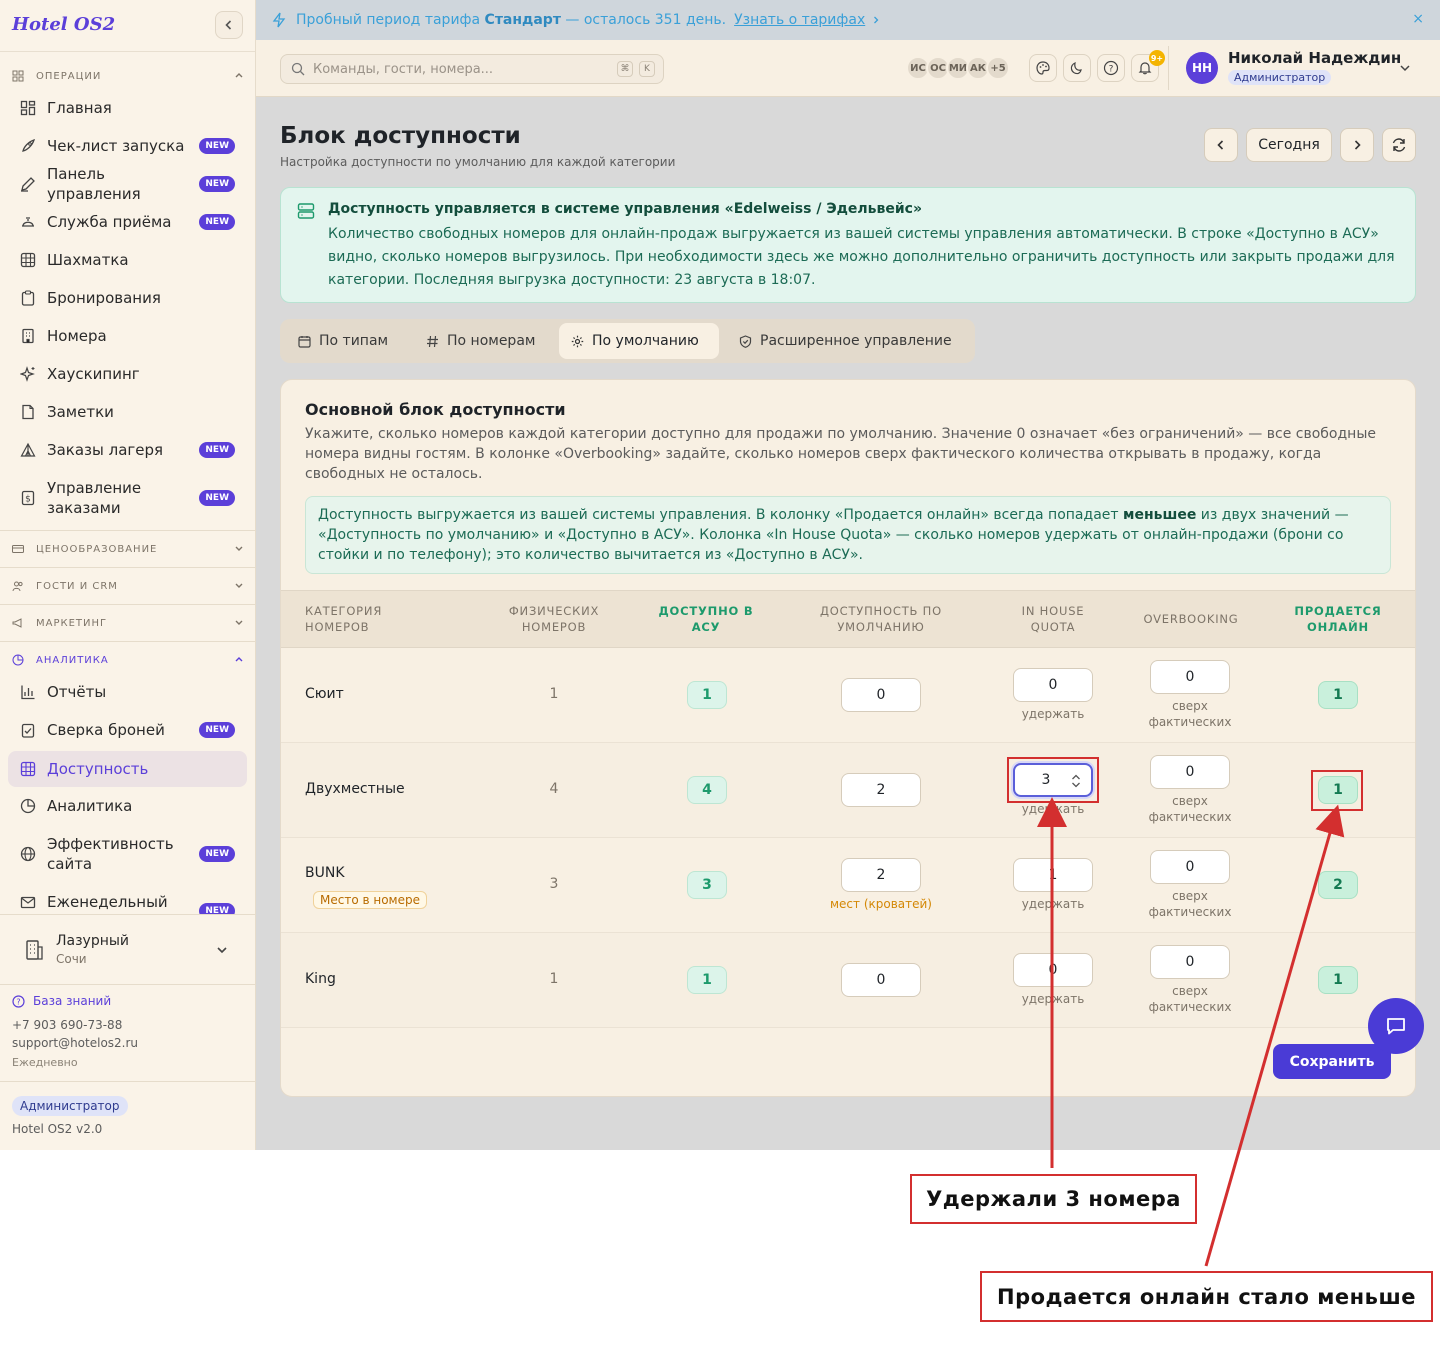 This screenshot has width=1440, height=1345. Describe the element at coordinates (639, 341) in the screenshot. I see `tab-default: По умолчанию` at that location.